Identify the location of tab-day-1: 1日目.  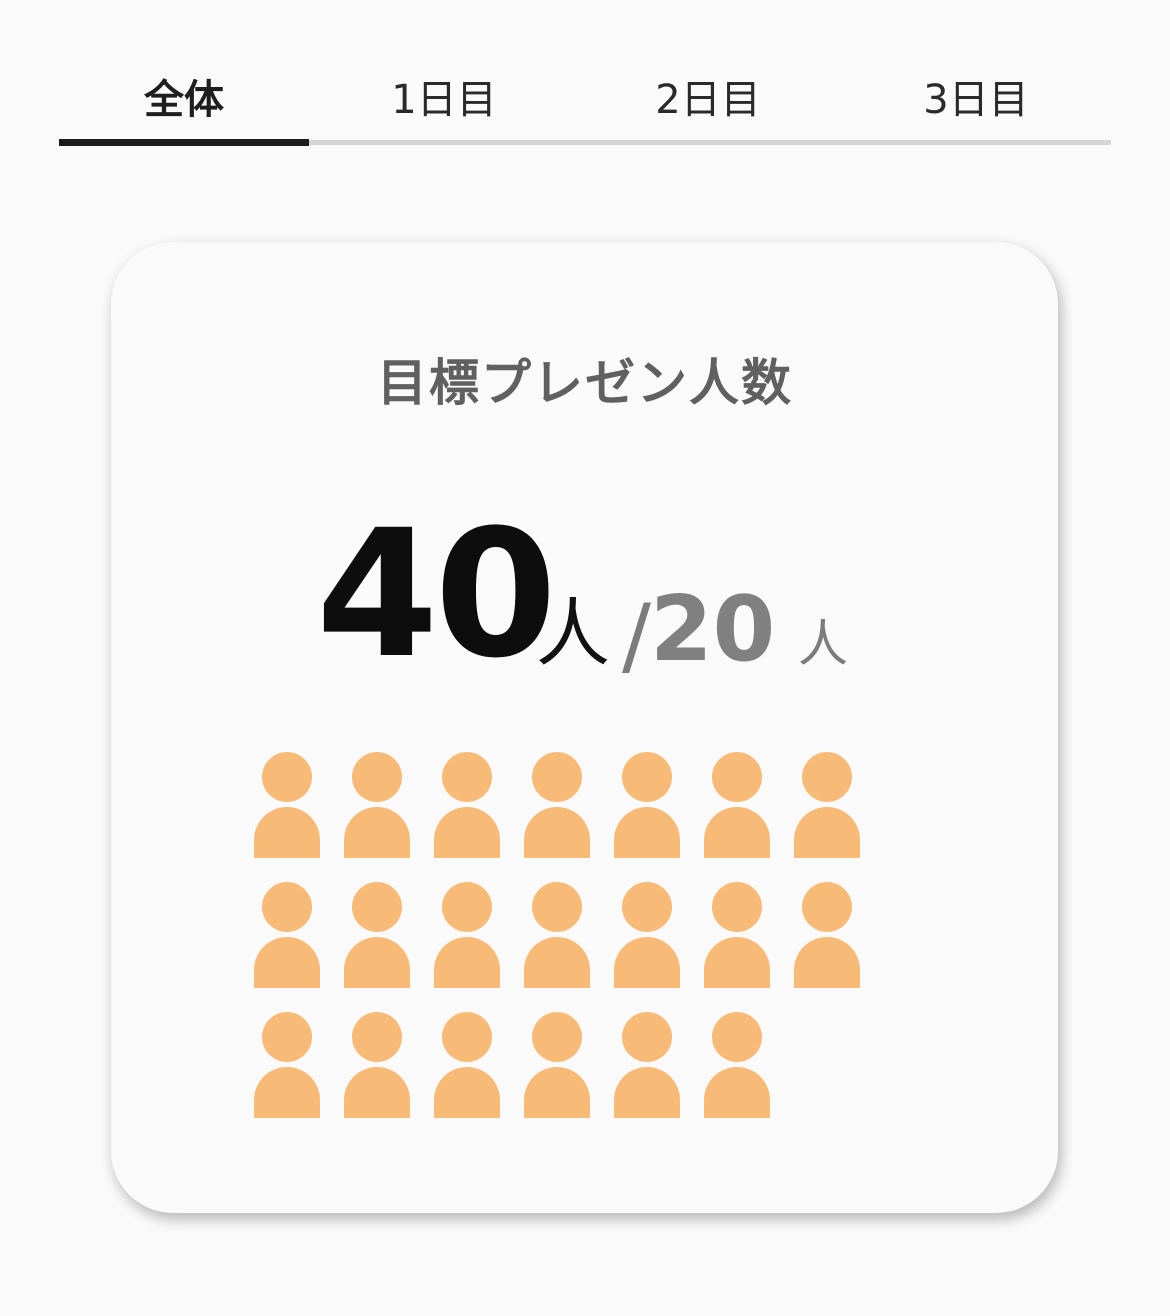
(444, 100).